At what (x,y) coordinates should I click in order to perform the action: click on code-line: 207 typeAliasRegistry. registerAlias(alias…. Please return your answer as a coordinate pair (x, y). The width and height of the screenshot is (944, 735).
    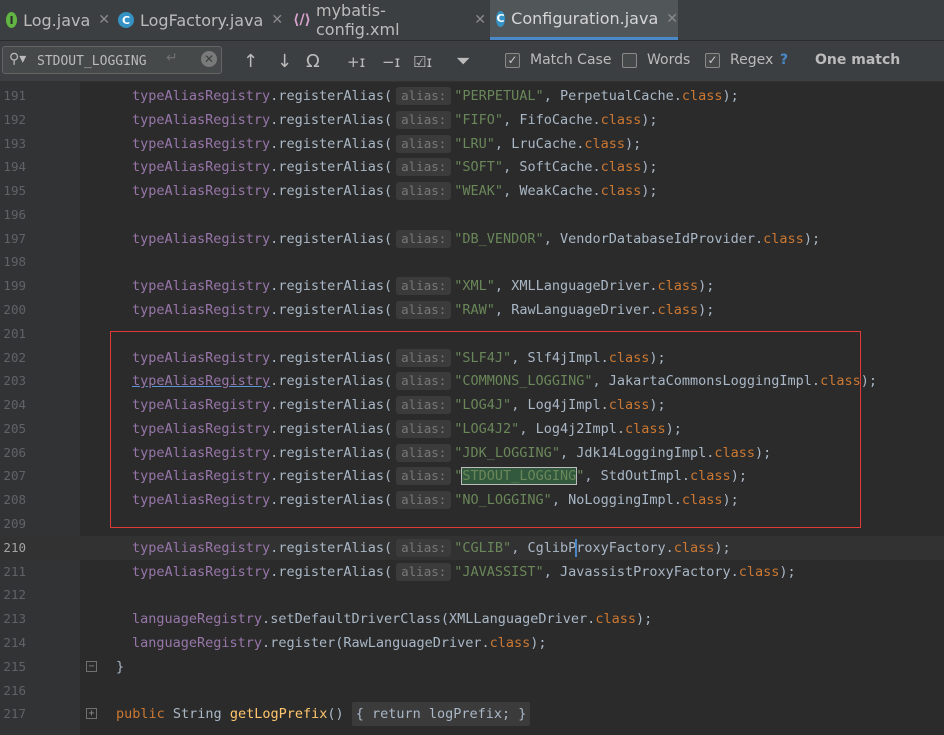
    Looking at the image, I should click on (472, 476).